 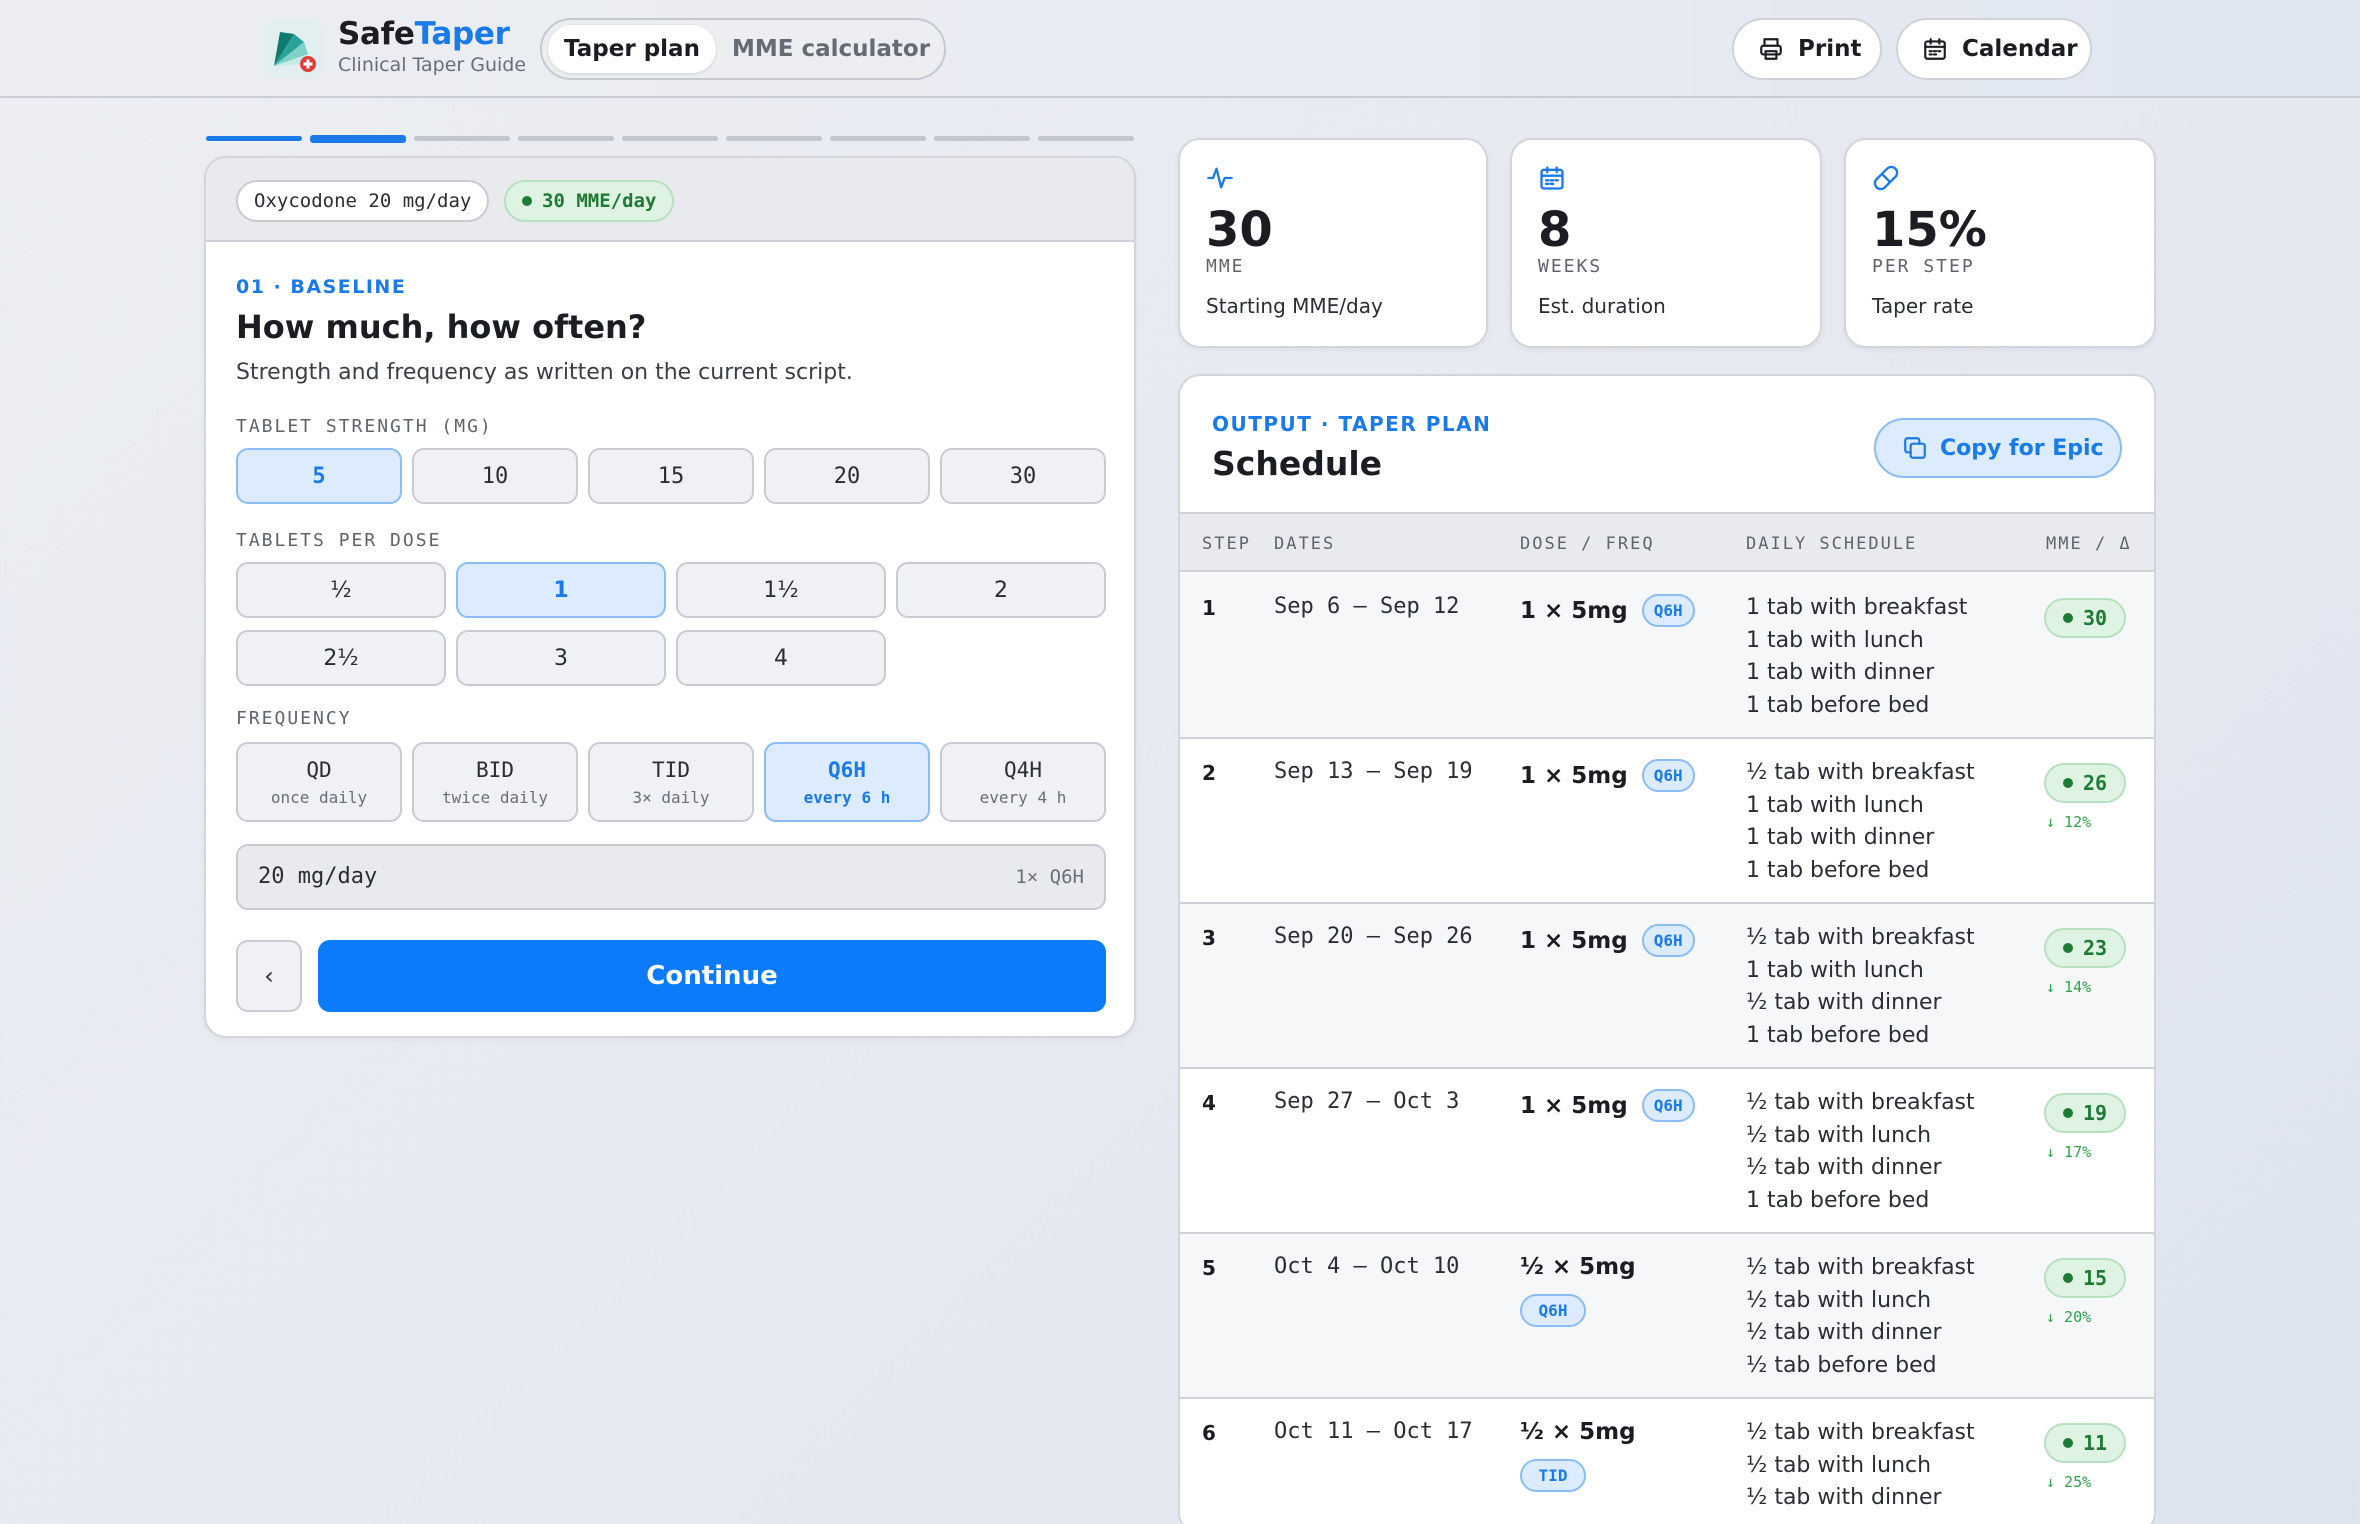 I want to click on mme-badge: 26, so click(x=2085, y=783).